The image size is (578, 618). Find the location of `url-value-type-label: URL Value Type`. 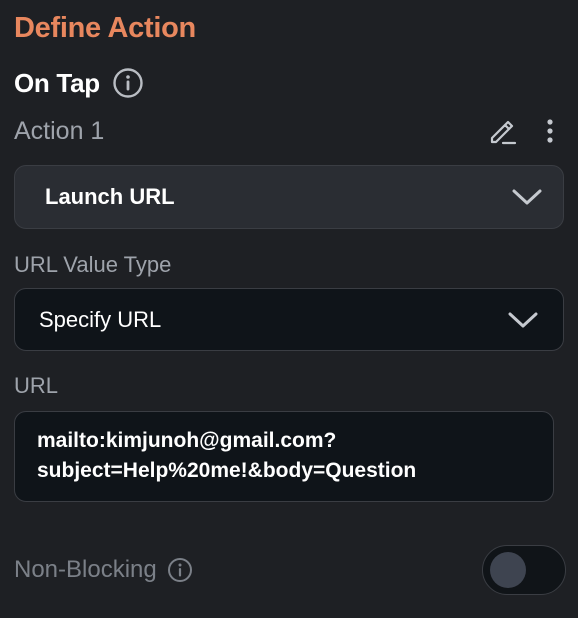

url-value-type-label: URL Value Type is located at coordinates (93, 264).